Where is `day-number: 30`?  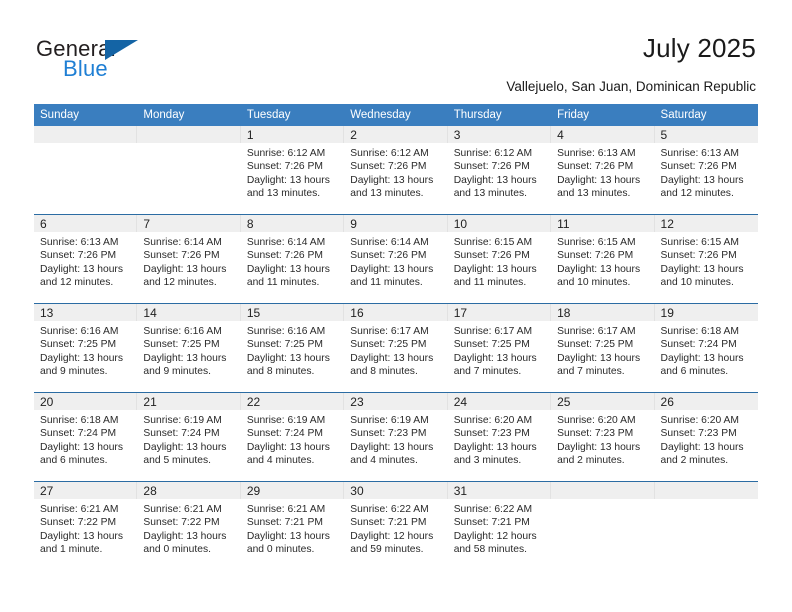 day-number: 30 is located at coordinates (396, 490).